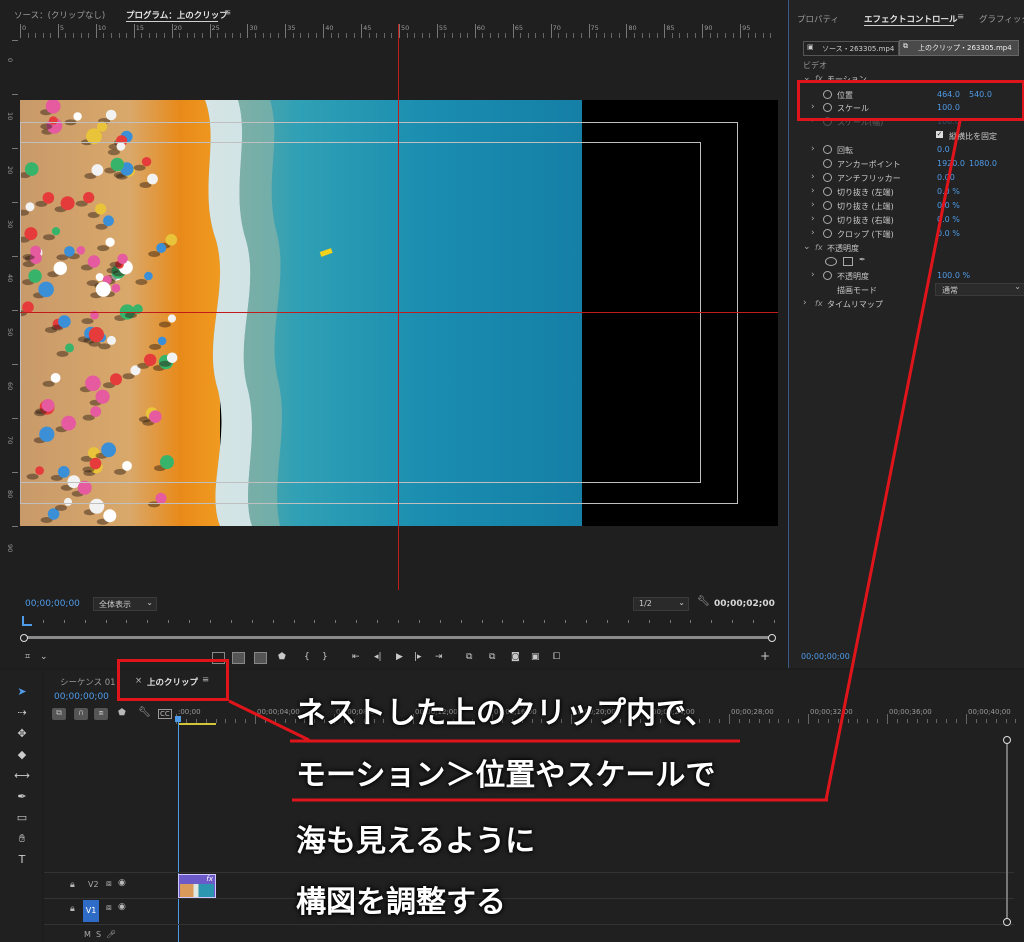  What do you see at coordinates (505, 713) in the screenshot?
I see `annotation-line-1: ネストした上のクリップ内で、` at bounding box center [505, 713].